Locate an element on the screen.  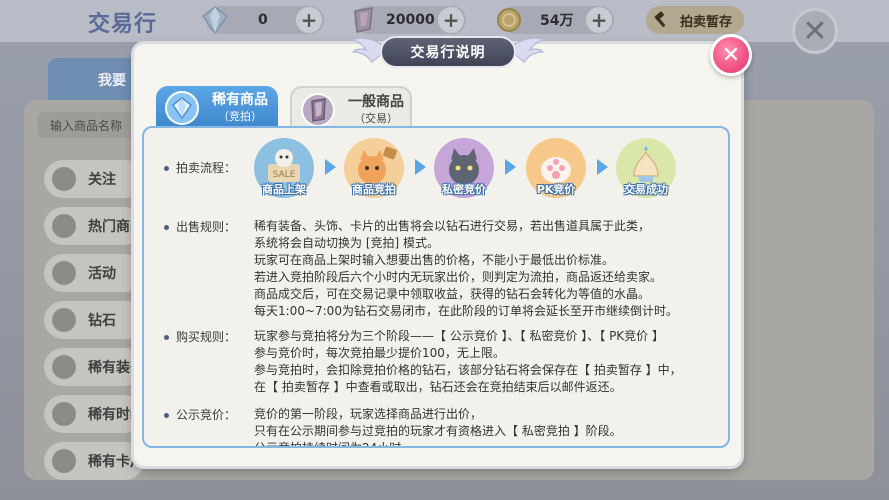
hammer-icon is located at coordinates (661, 22).